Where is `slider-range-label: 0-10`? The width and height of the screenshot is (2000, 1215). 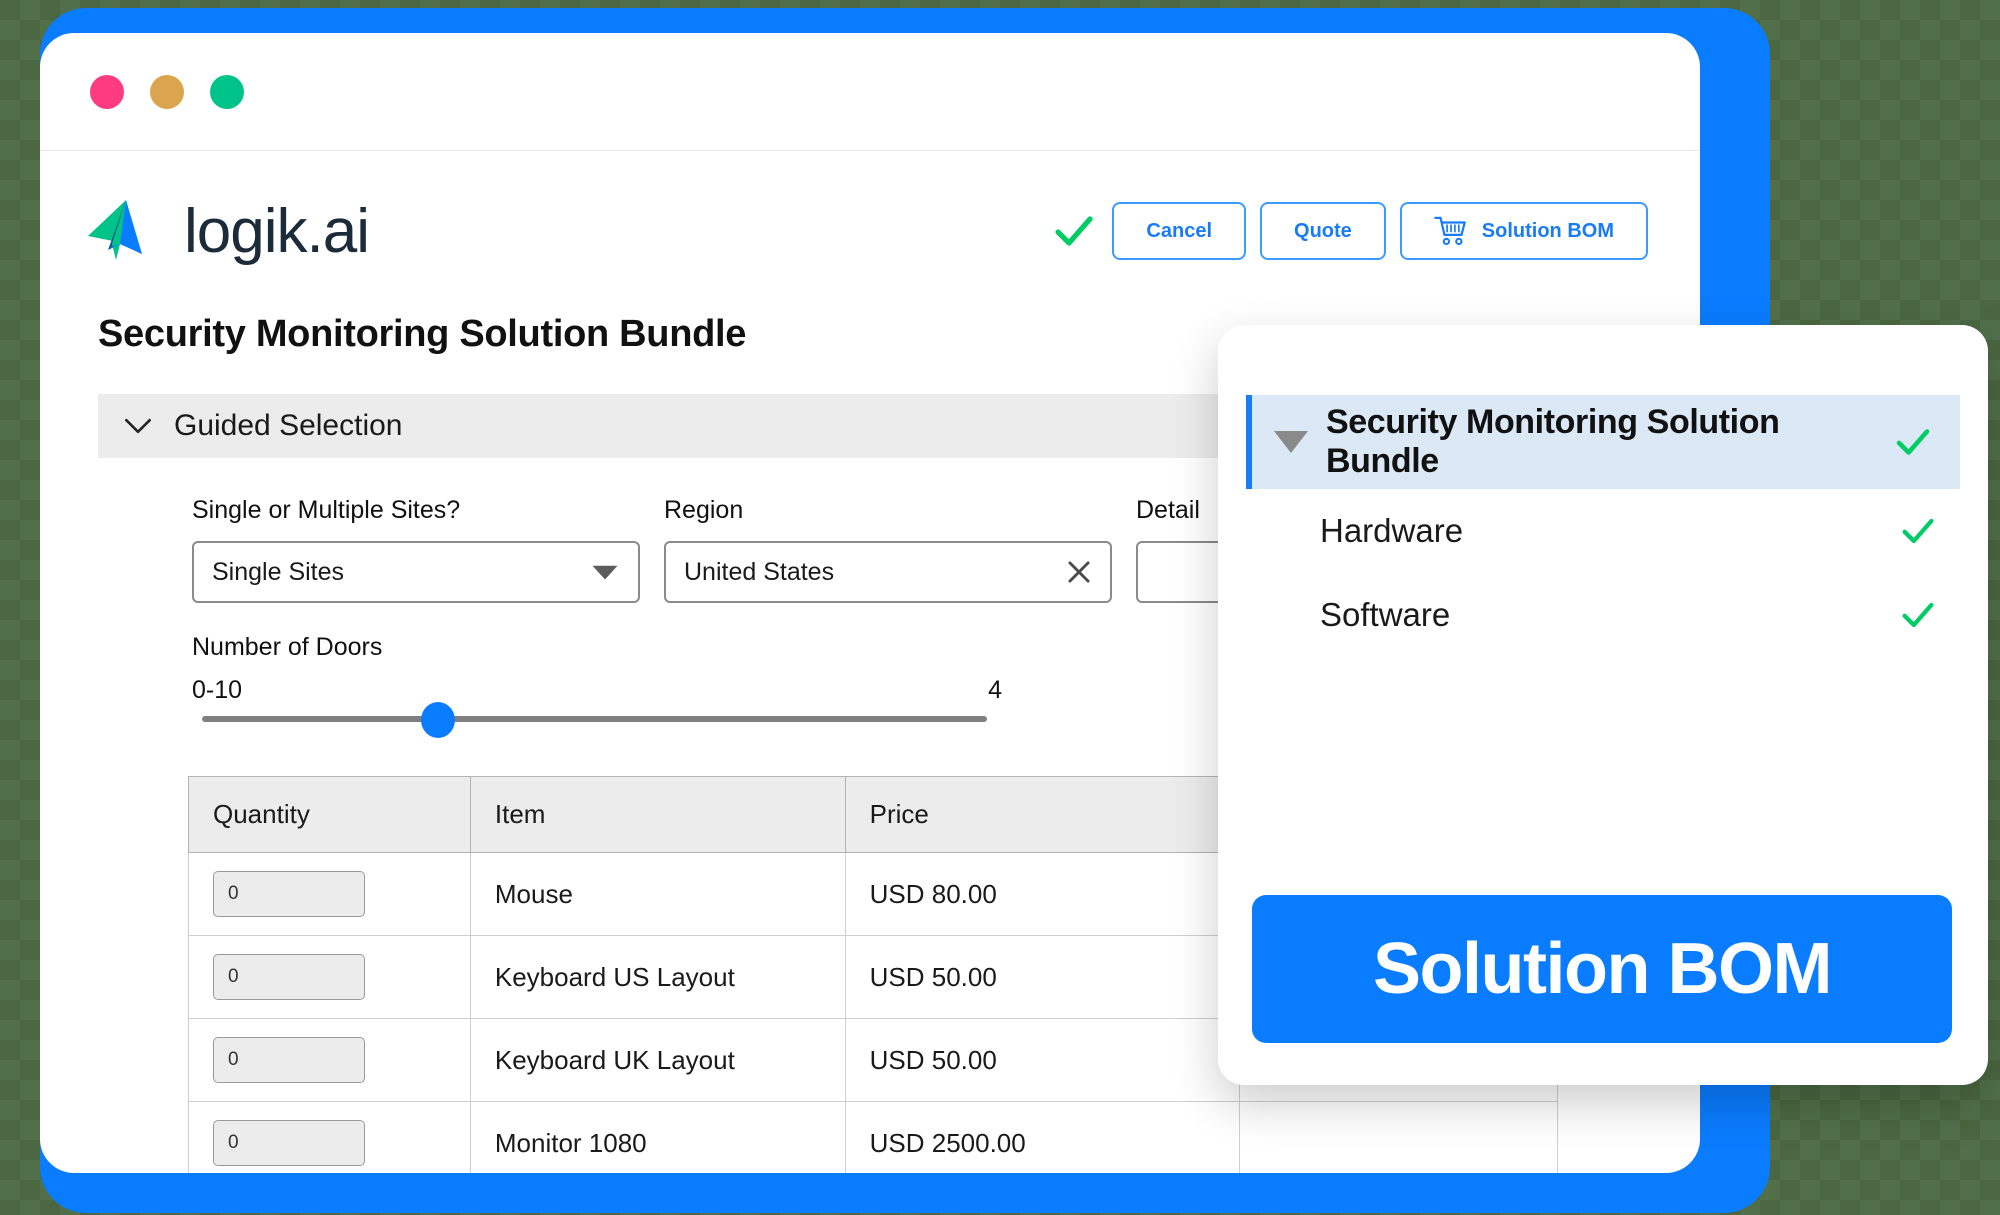
slider-range-label: 0-10 is located at coordinates (217, 690).